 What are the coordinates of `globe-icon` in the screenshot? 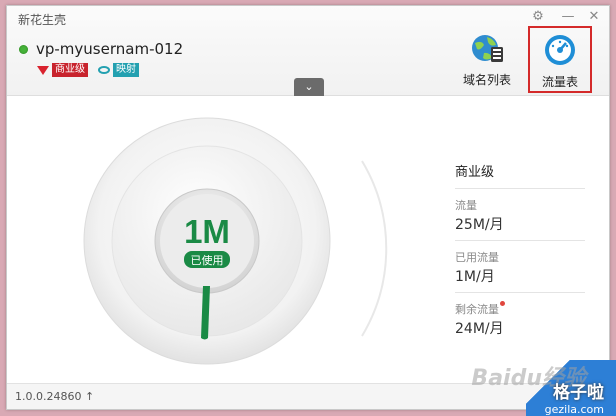 It's located at (487, 48).